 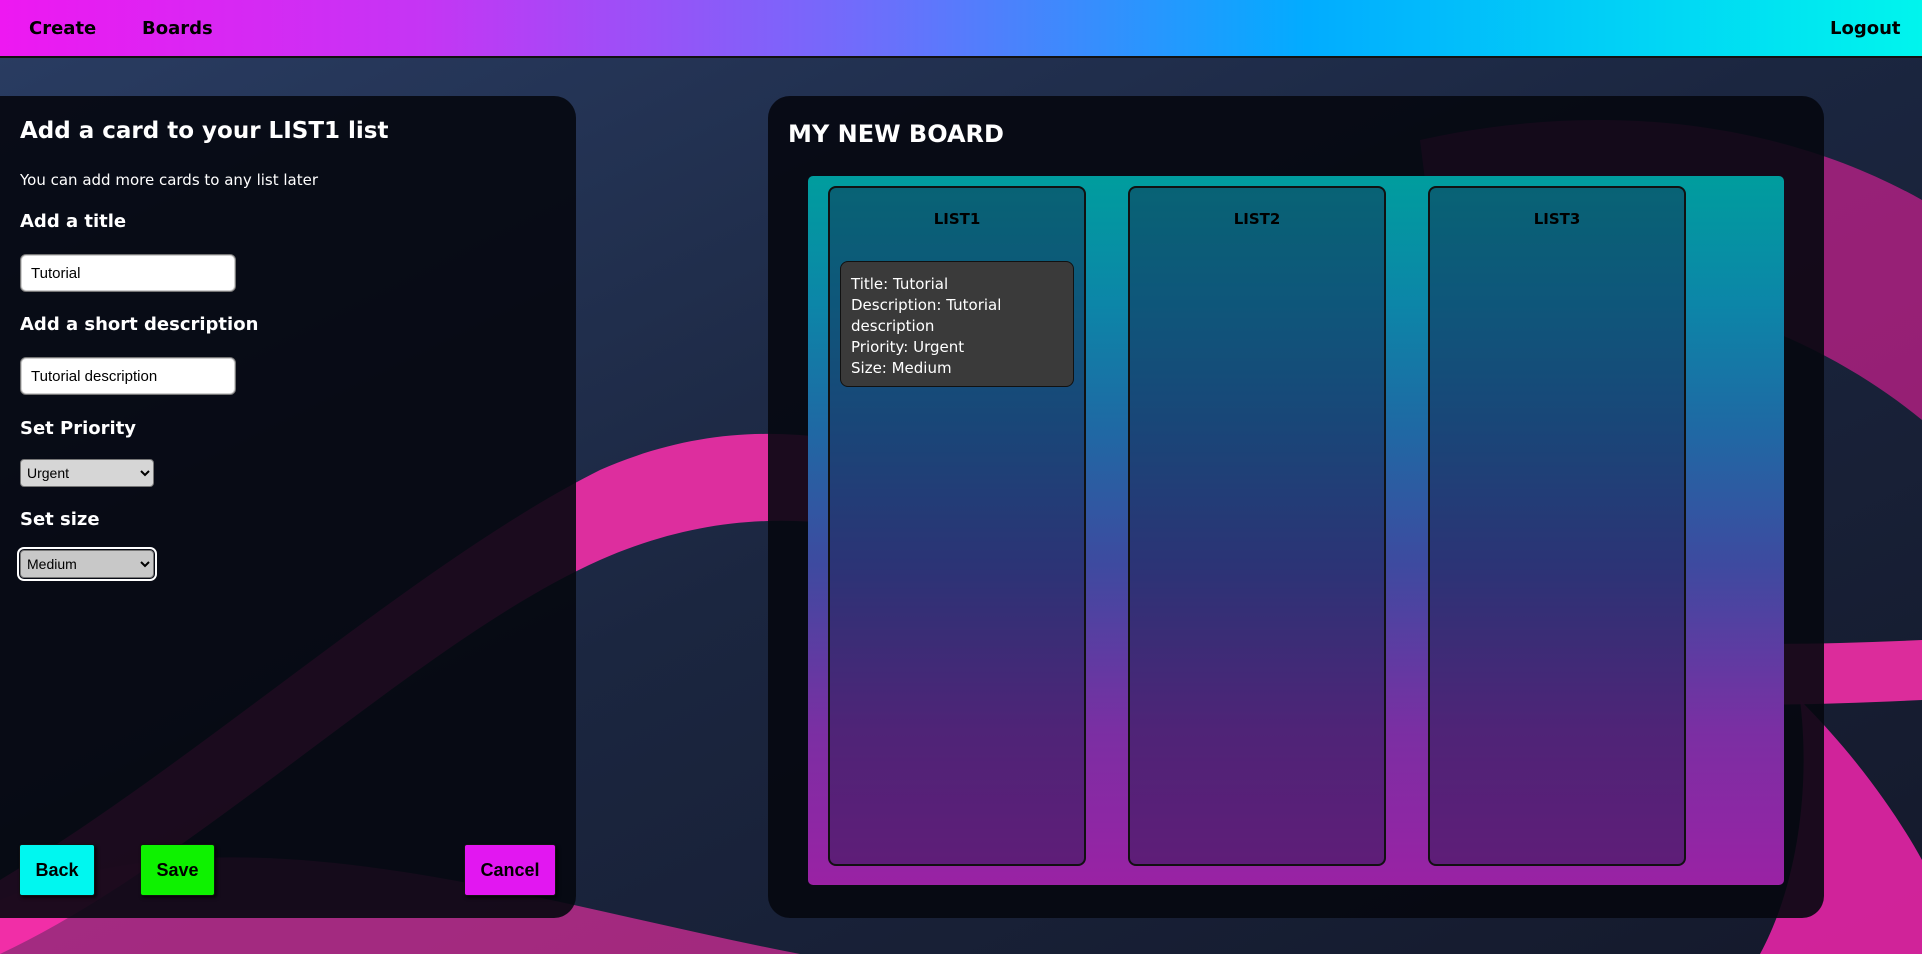 What do you see at coordinates (73, 221) in the screenshot?
I see `title-label: Add a title` at bounding box center [73, 221].